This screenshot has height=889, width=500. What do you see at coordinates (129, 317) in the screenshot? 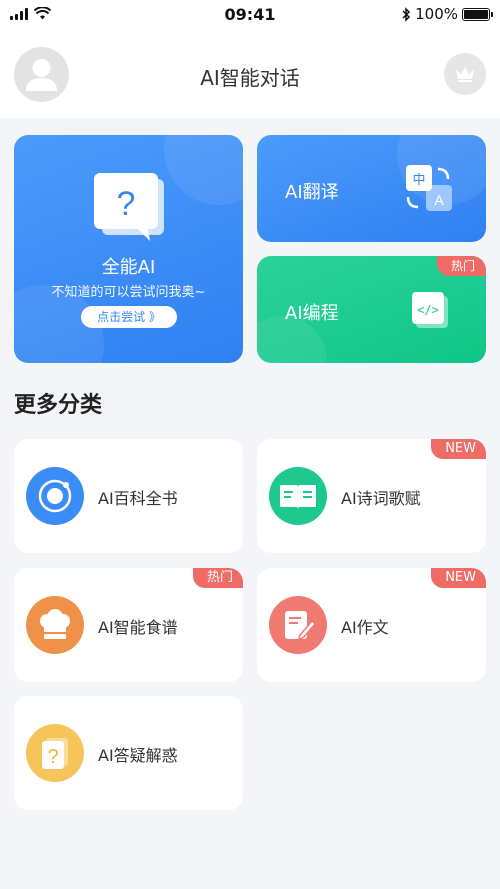
I see `try-button: 点击尝试 》` at bounding box center [129, 317].